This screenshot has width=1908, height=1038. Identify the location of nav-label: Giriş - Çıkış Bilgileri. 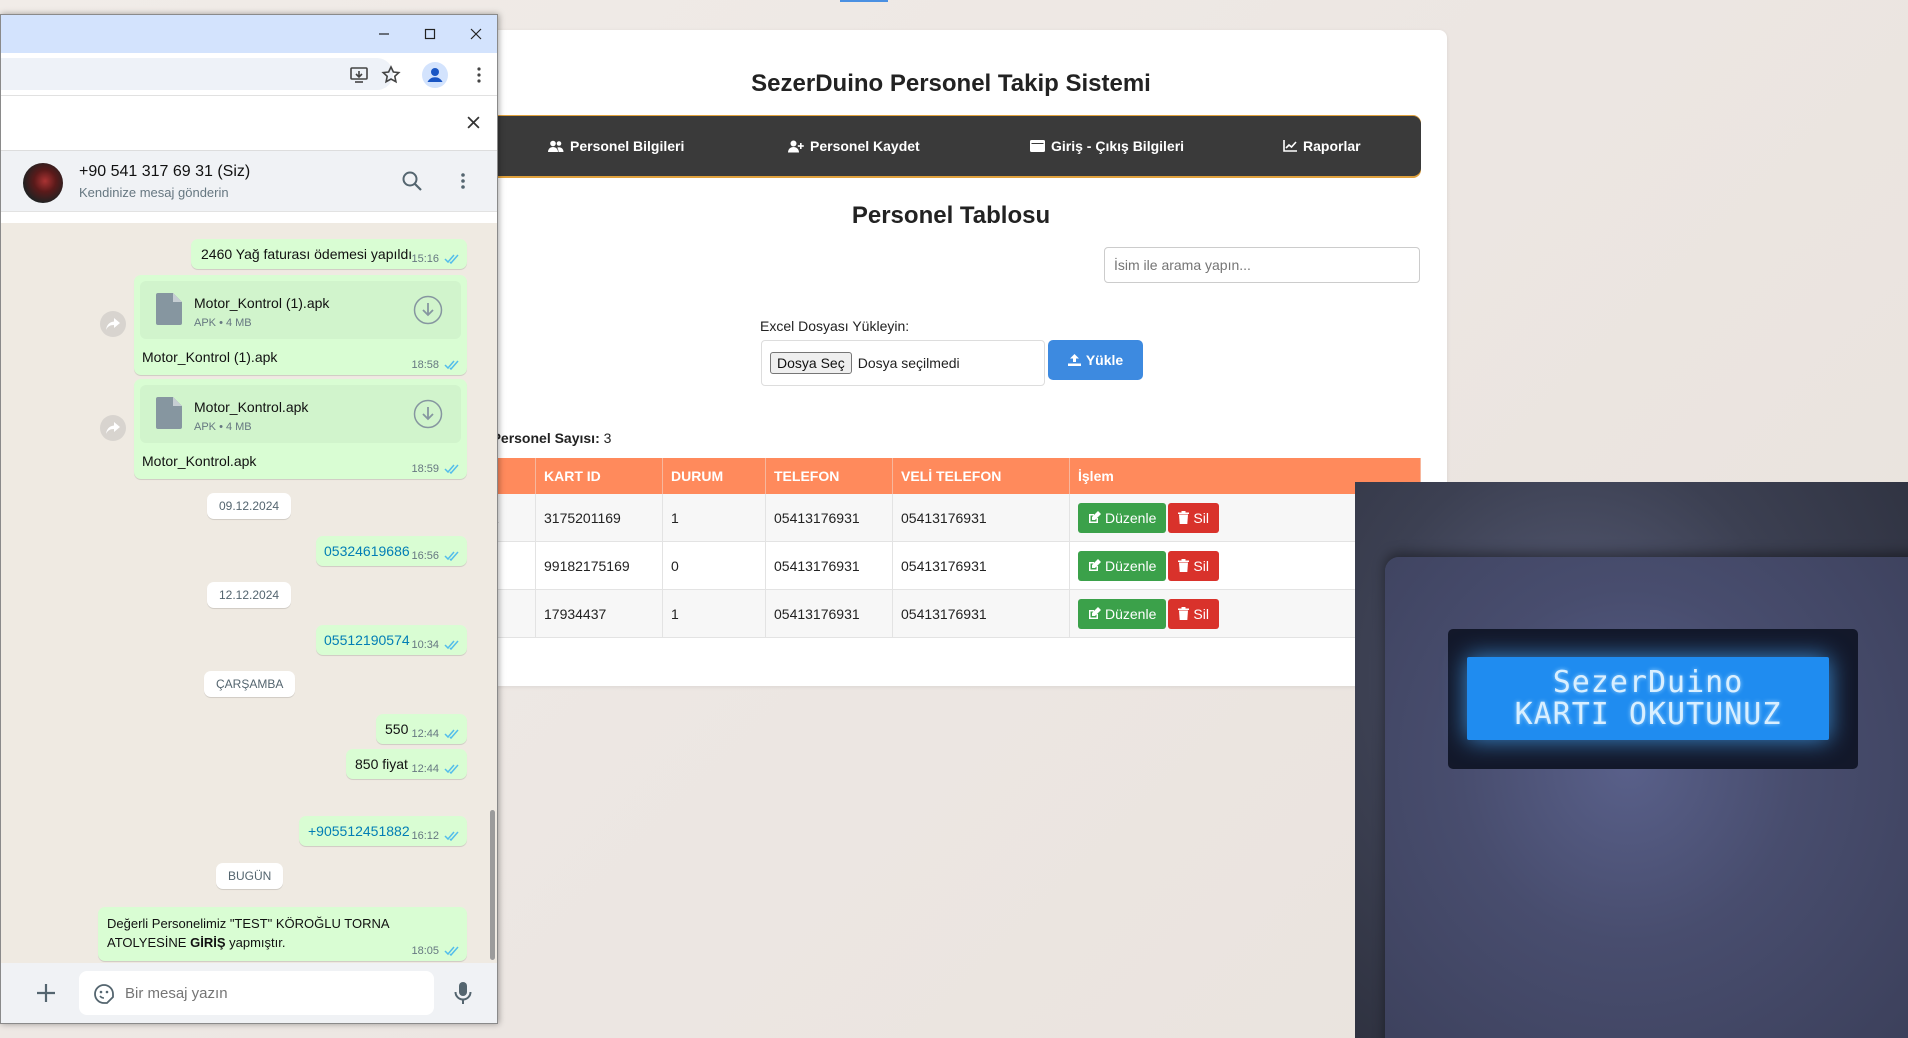
(1118, 146).